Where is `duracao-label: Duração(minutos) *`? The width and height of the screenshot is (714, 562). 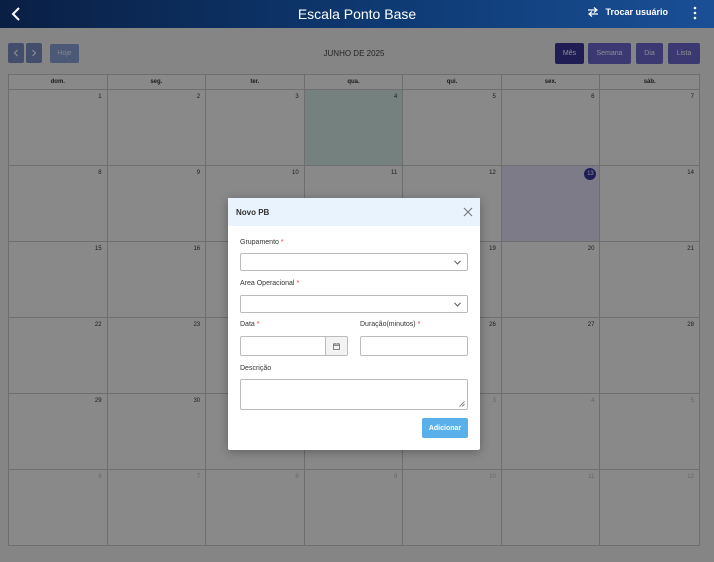
duracao-label: Duração(minutos) * is located at coordinates (390, 324).